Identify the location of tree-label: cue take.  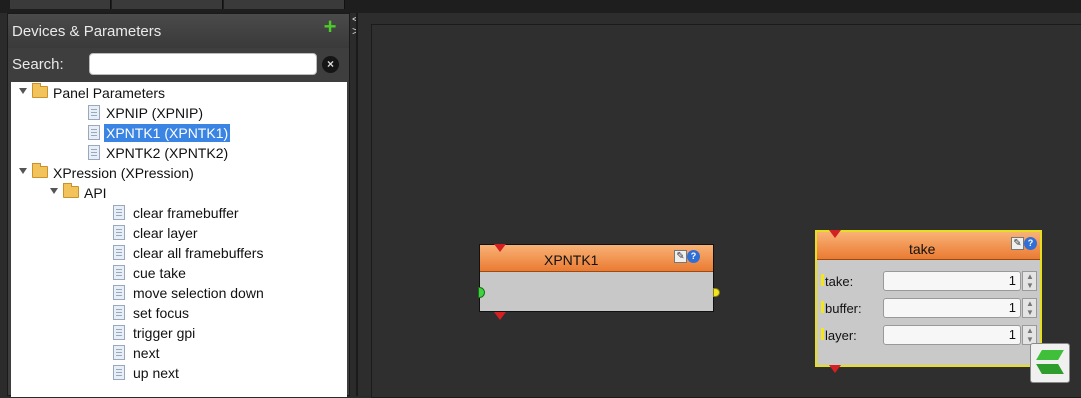
(159, 273).